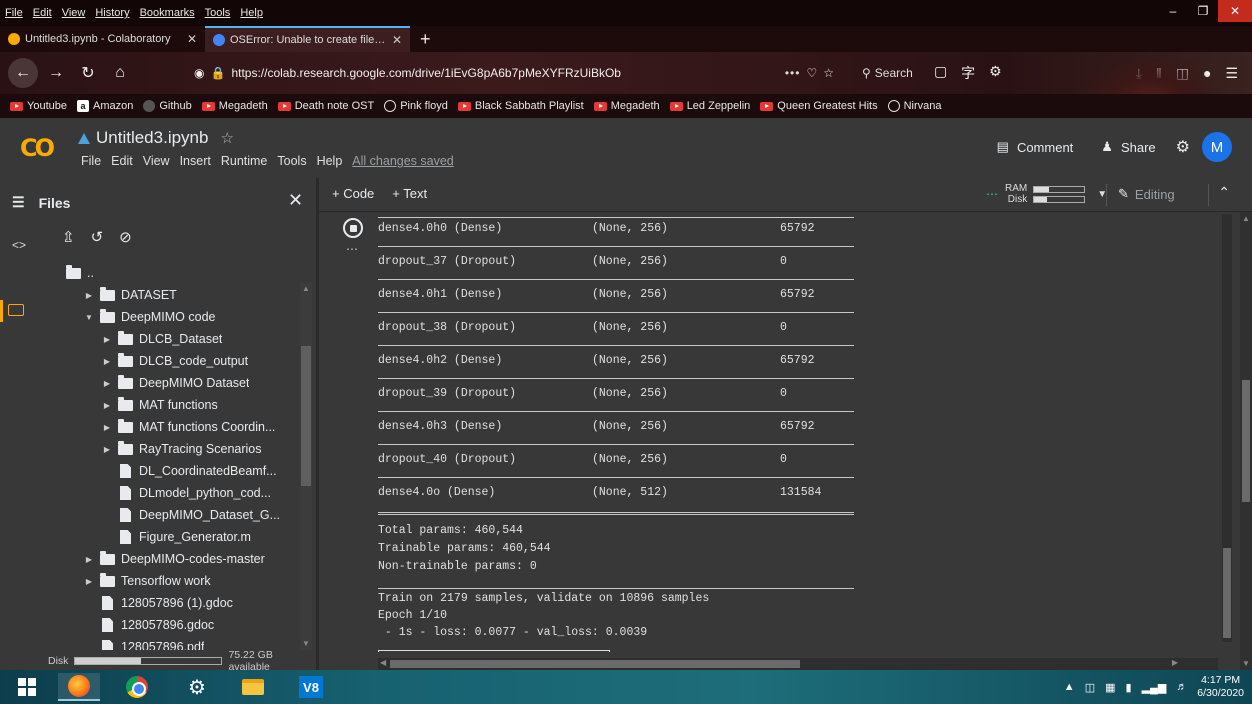 The image size is (1252, 704). I want to click on tracking-shield-icon: ◉, so click(199, 73).